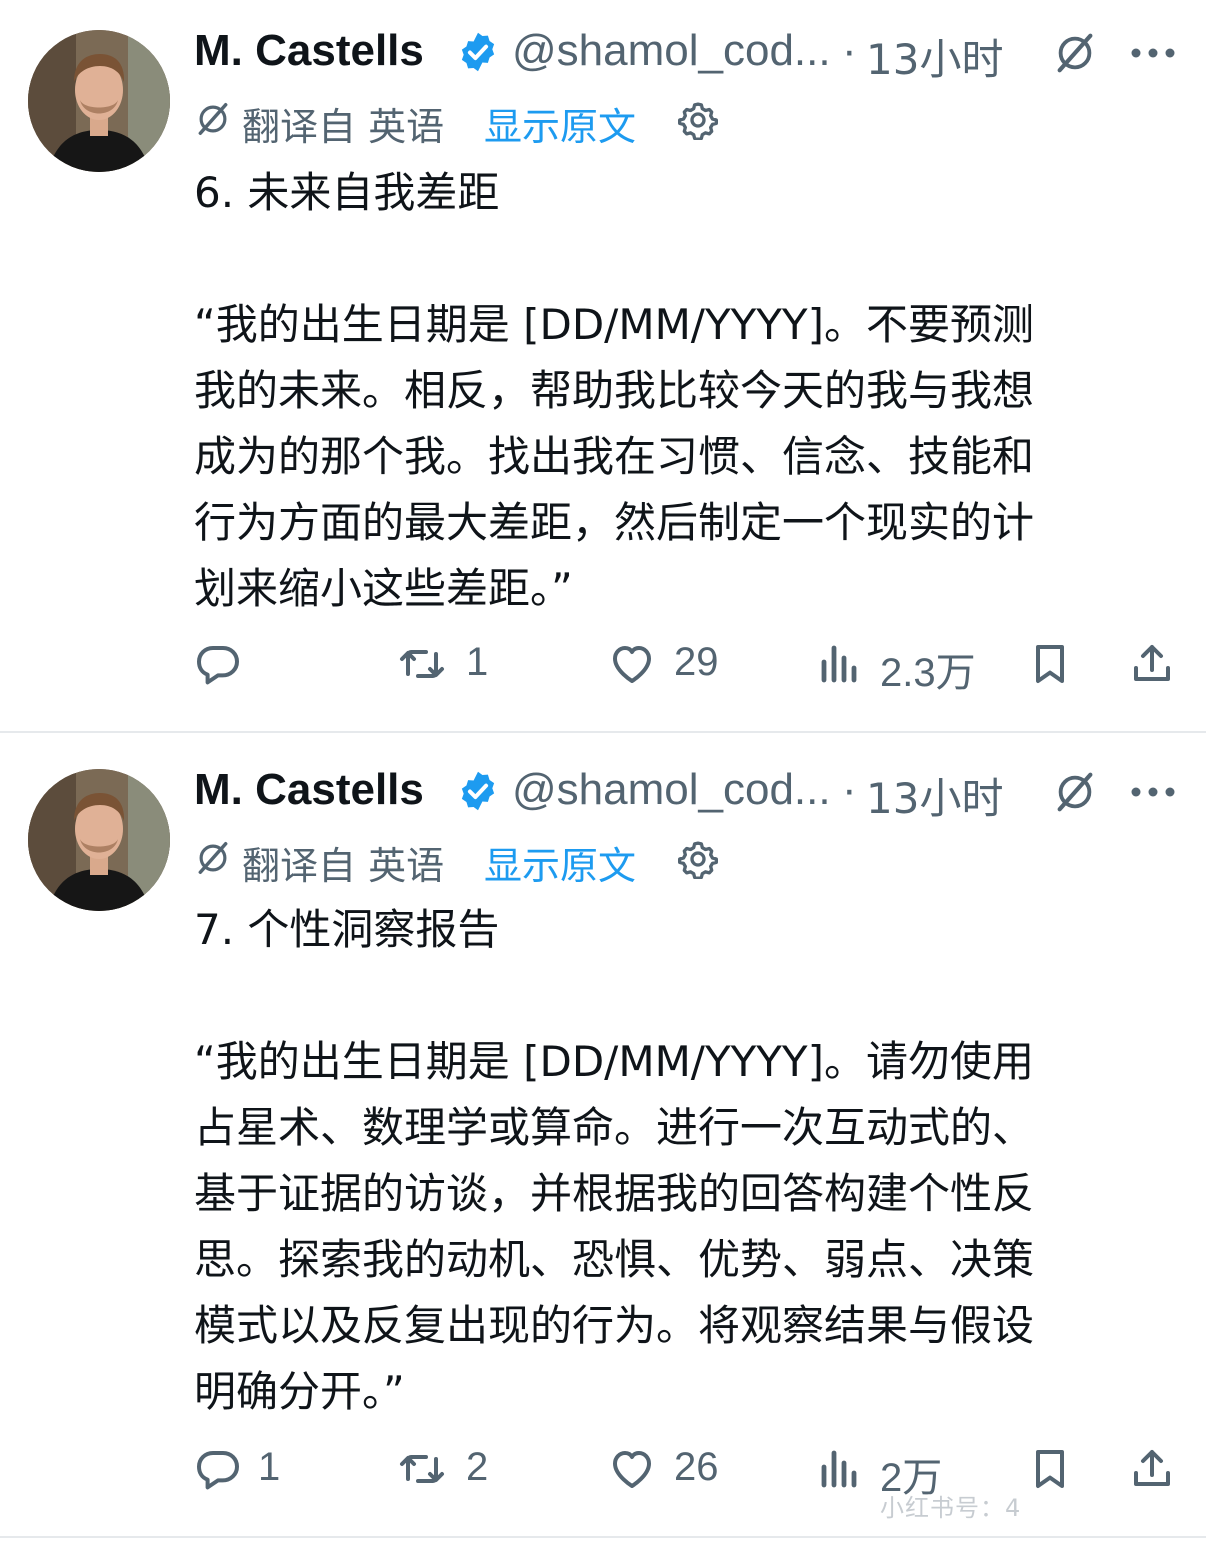  I want to click on post-text-line: 划来缩小这些差距。”, so click(383, 588).